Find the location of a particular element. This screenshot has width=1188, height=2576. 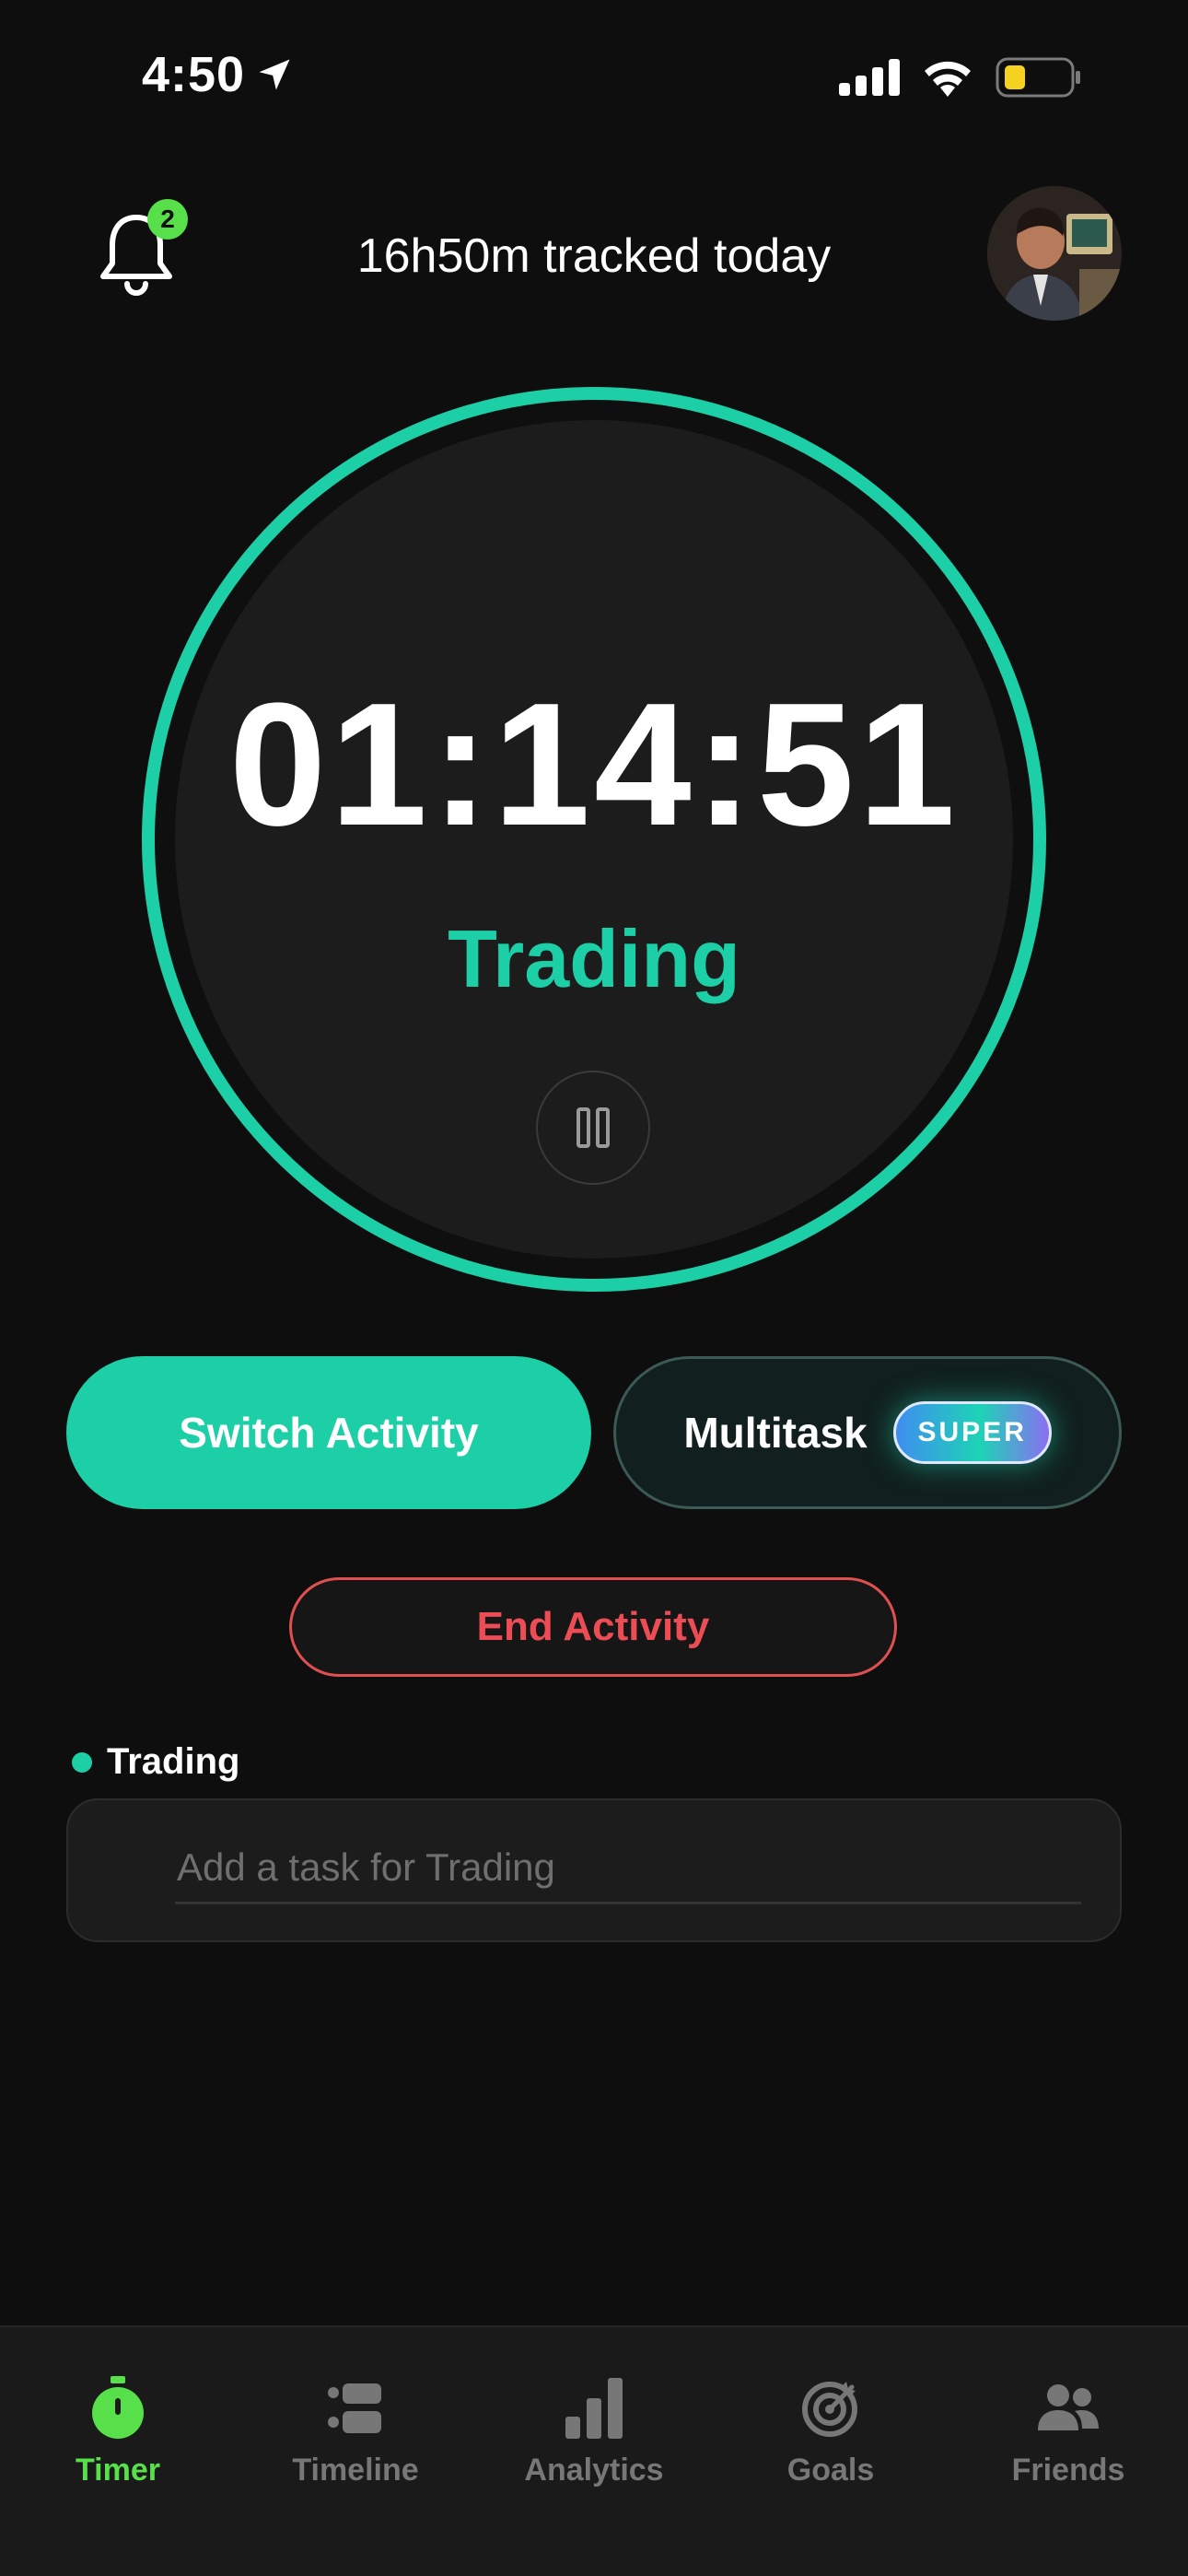

switch-activity-button: Switch Activity is located at coordinates (328, 1432).